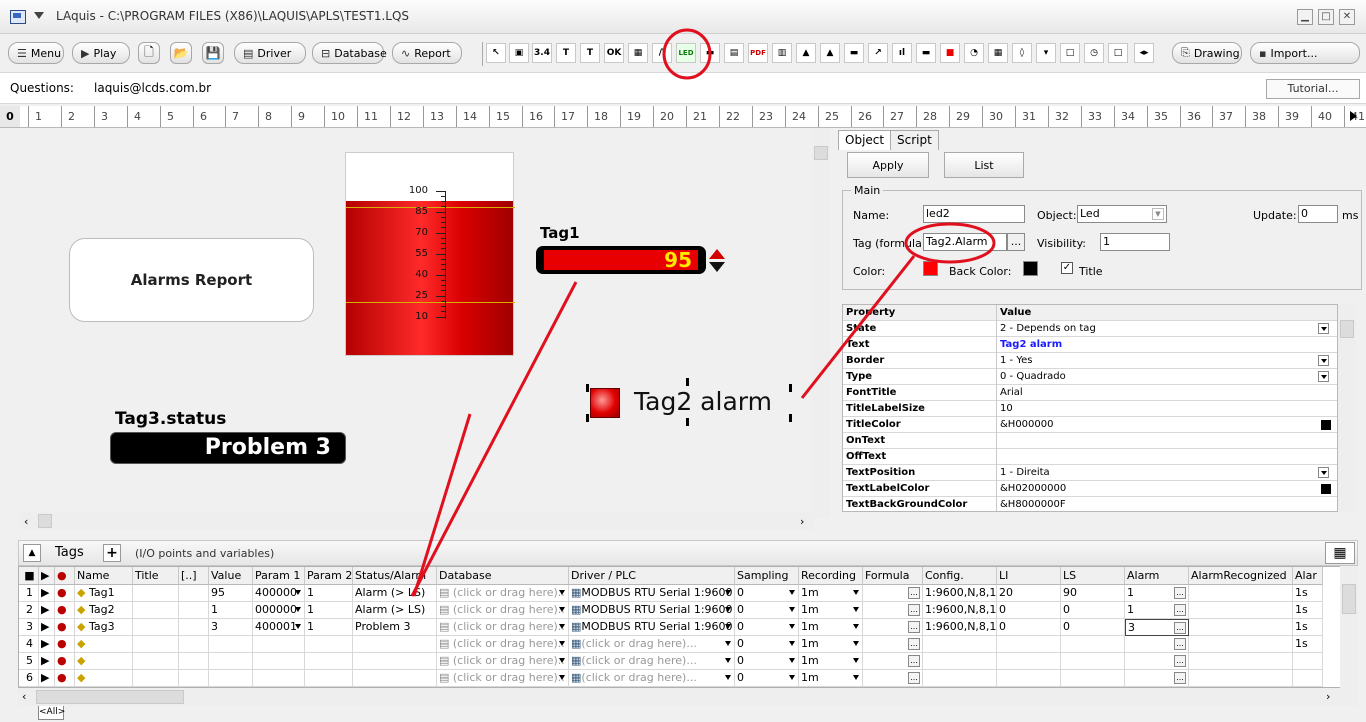 The height and width of the screenshot is (722, 1366). Describe the element at coordinates (1029, 661) in the screenshot. I see `cell-li` at that location.